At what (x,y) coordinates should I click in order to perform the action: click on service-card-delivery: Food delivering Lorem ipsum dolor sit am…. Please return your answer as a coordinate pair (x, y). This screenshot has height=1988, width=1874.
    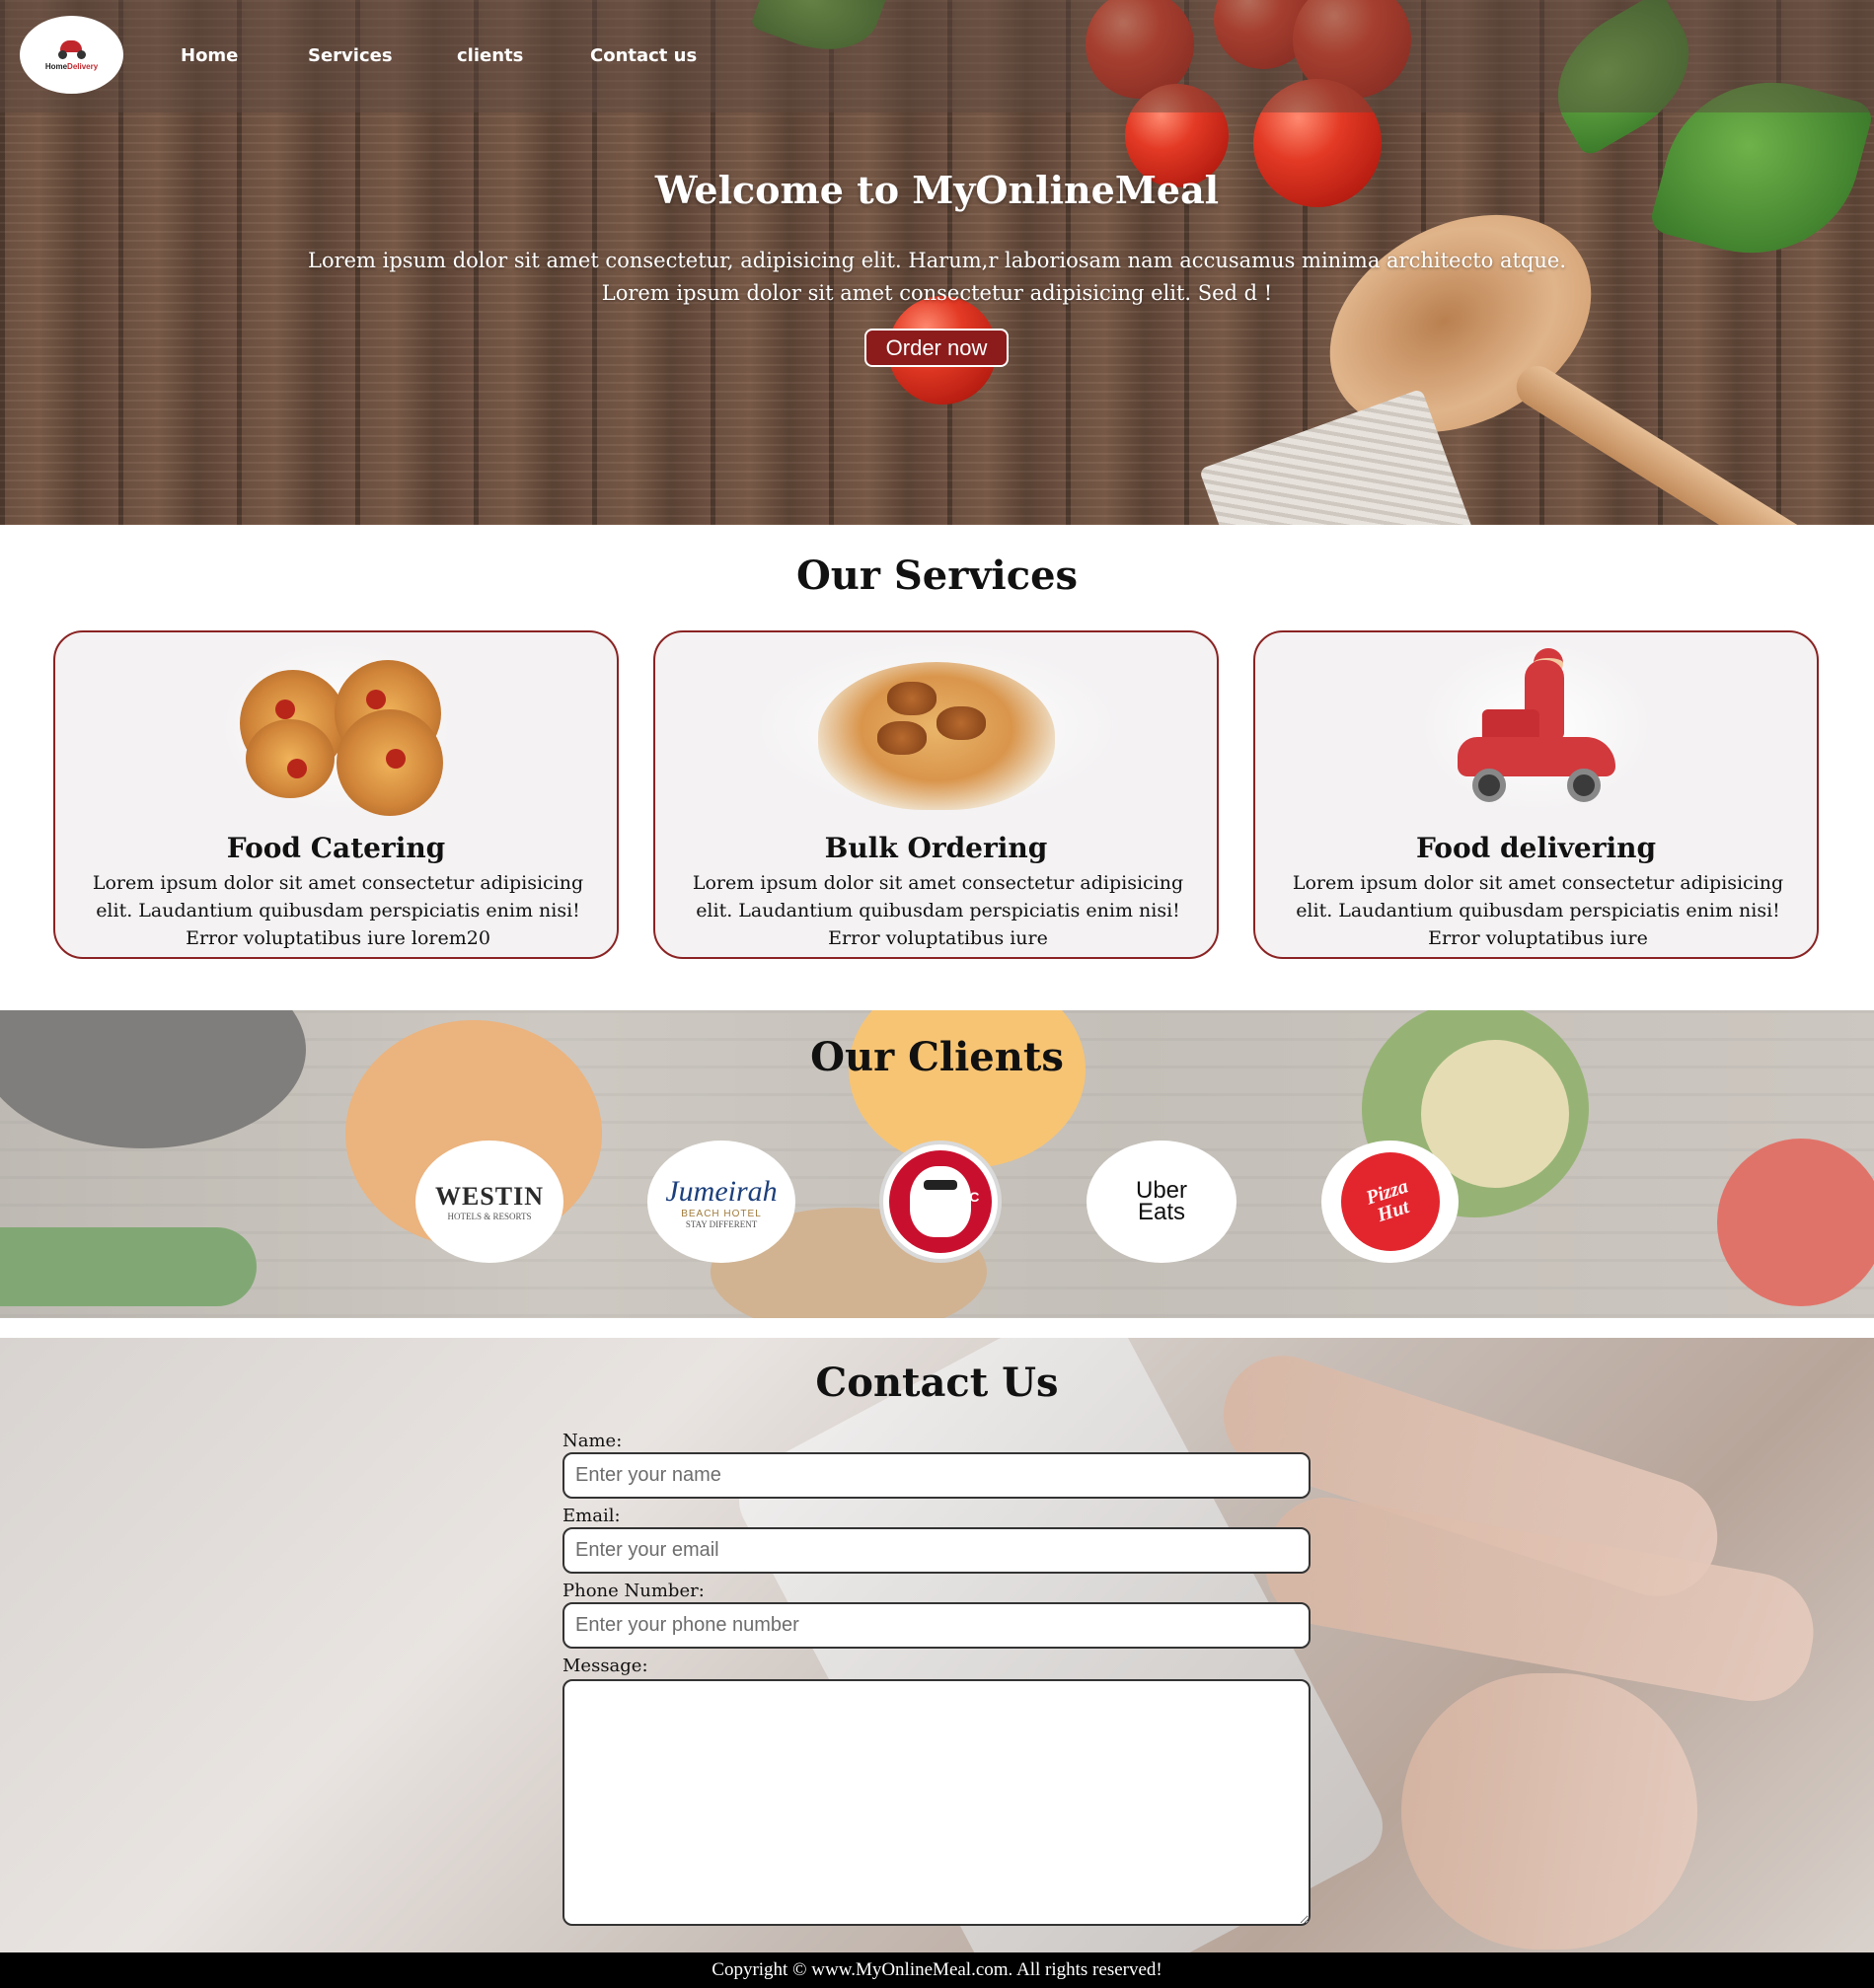
    Looking at the image, I should click on (1536, 795).